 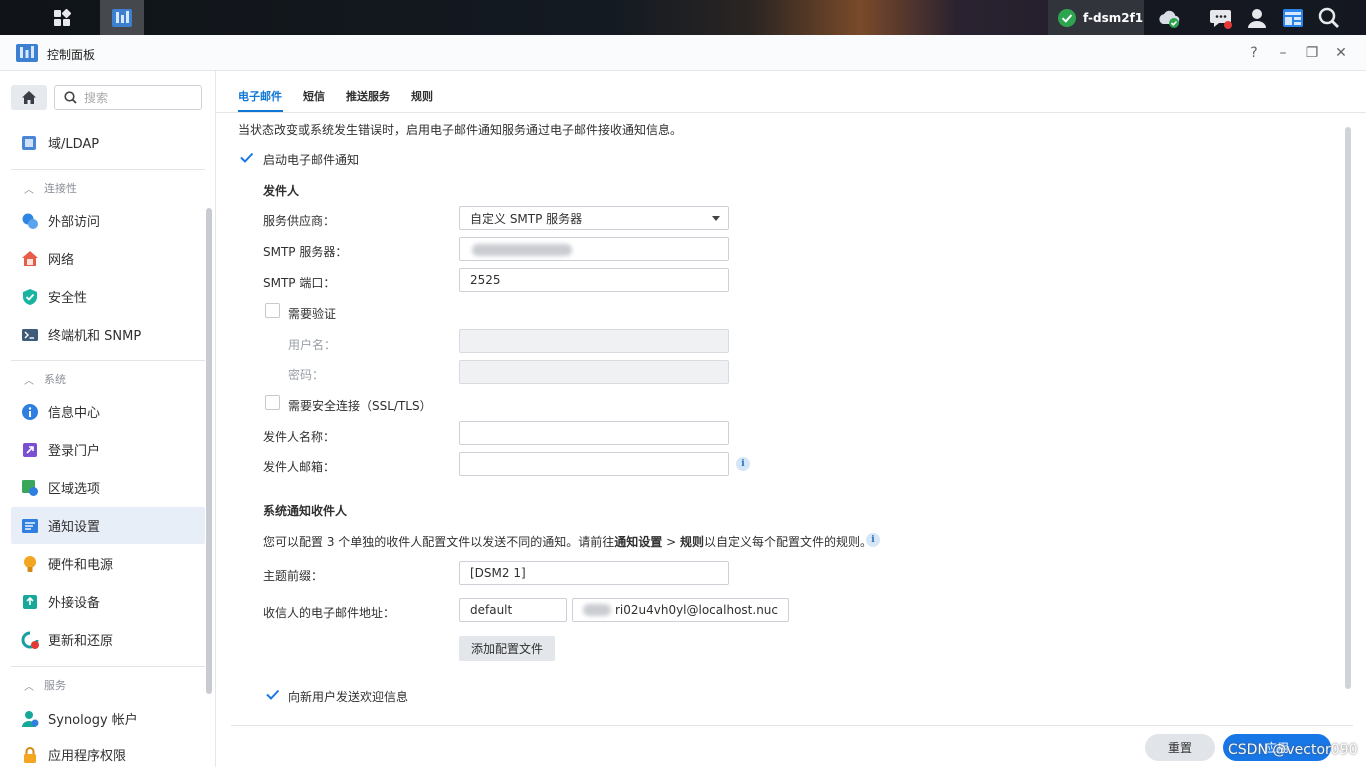 What do you see at coordinates (108, 449) in the screenshot?
I see `sidebar-item-login-portal: 登录门户` at bounding box center [108, 449].